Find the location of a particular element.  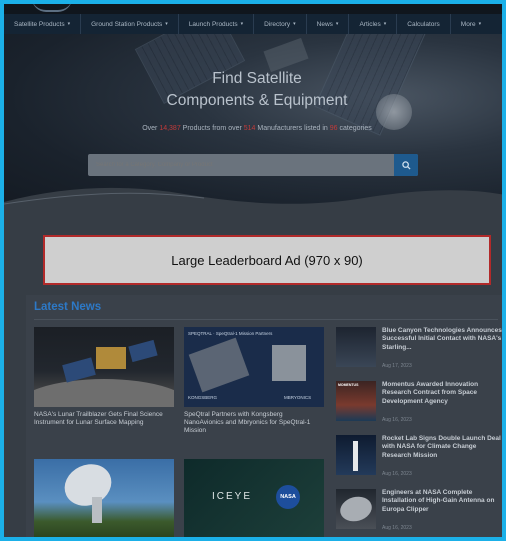

news-image: ICEYE NASA is located at coordinates (254, 498).